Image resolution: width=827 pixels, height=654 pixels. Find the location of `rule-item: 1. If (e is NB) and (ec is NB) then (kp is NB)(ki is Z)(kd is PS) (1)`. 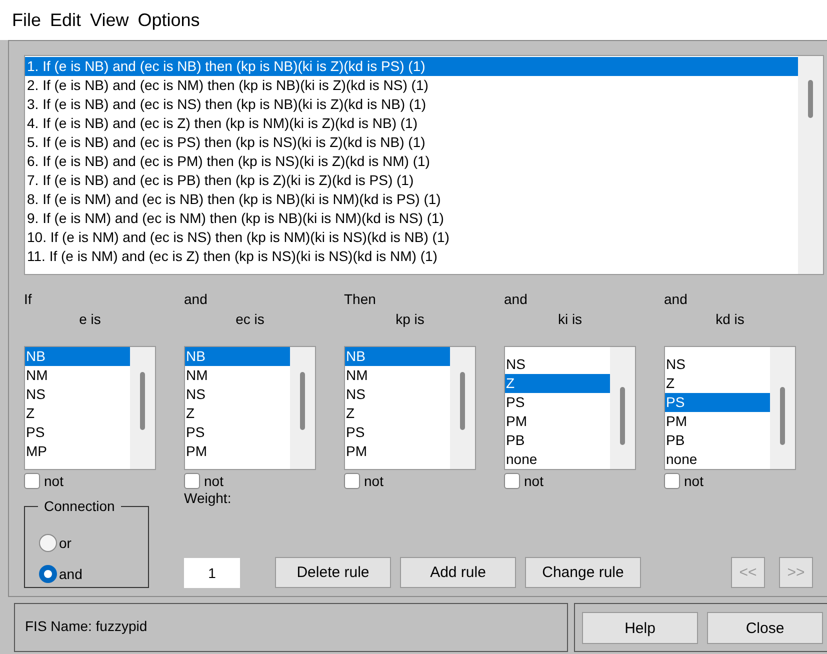

rule-item: 1. If (e is NB) and (ec is NB) then (kp is NB)(ki is Z)(kd is PS) (1) is located at coordinates (411, 66).